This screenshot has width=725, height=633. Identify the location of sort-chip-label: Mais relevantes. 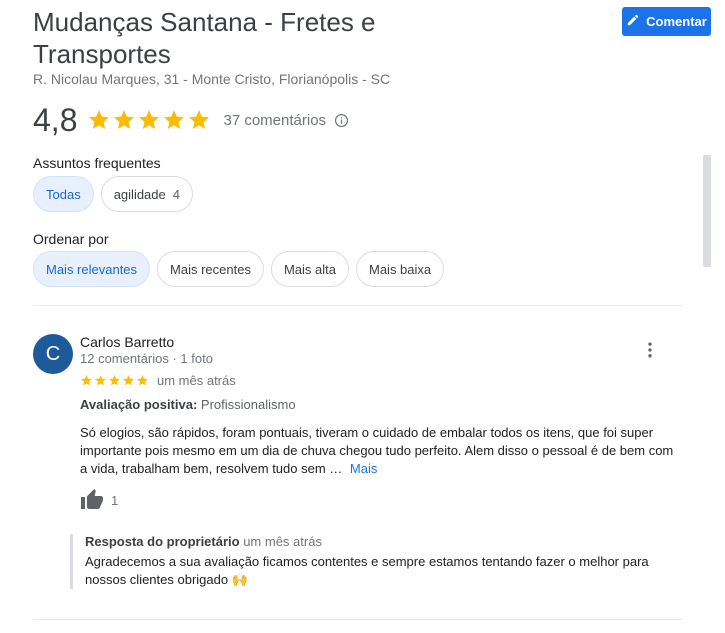
(92, 269).